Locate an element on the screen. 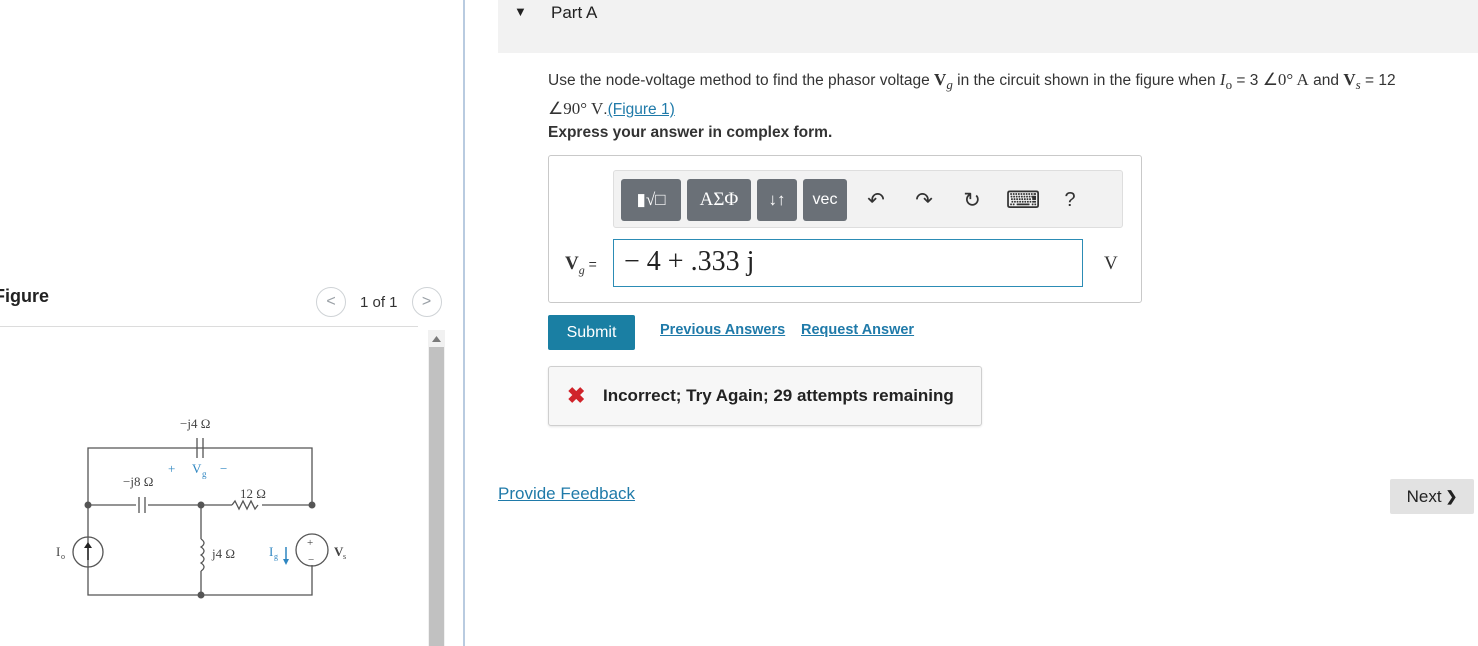  error-x-icon: ✖ is located at coordinates (576, 395).